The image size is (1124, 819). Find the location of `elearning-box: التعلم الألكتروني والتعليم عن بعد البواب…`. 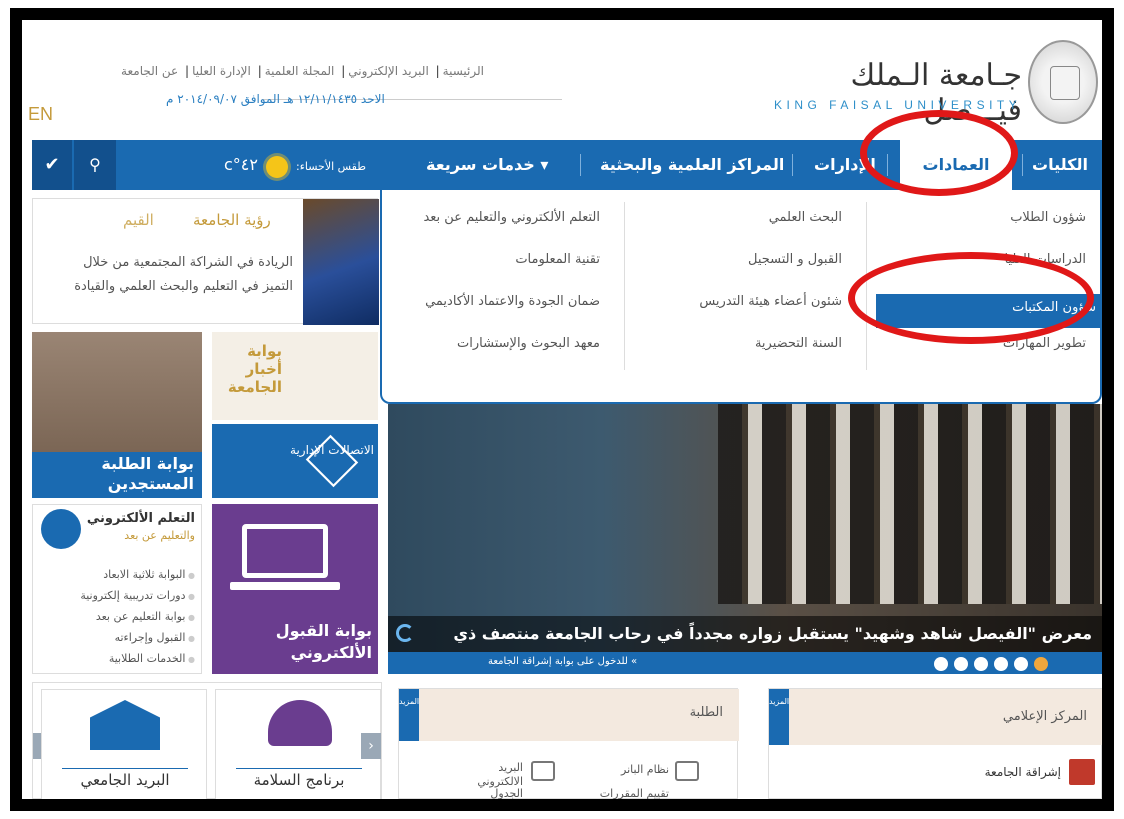

elearning-box: التعلم الألكتروني والتعليم عن بعد البواب… is located at coordinates (117, 589).